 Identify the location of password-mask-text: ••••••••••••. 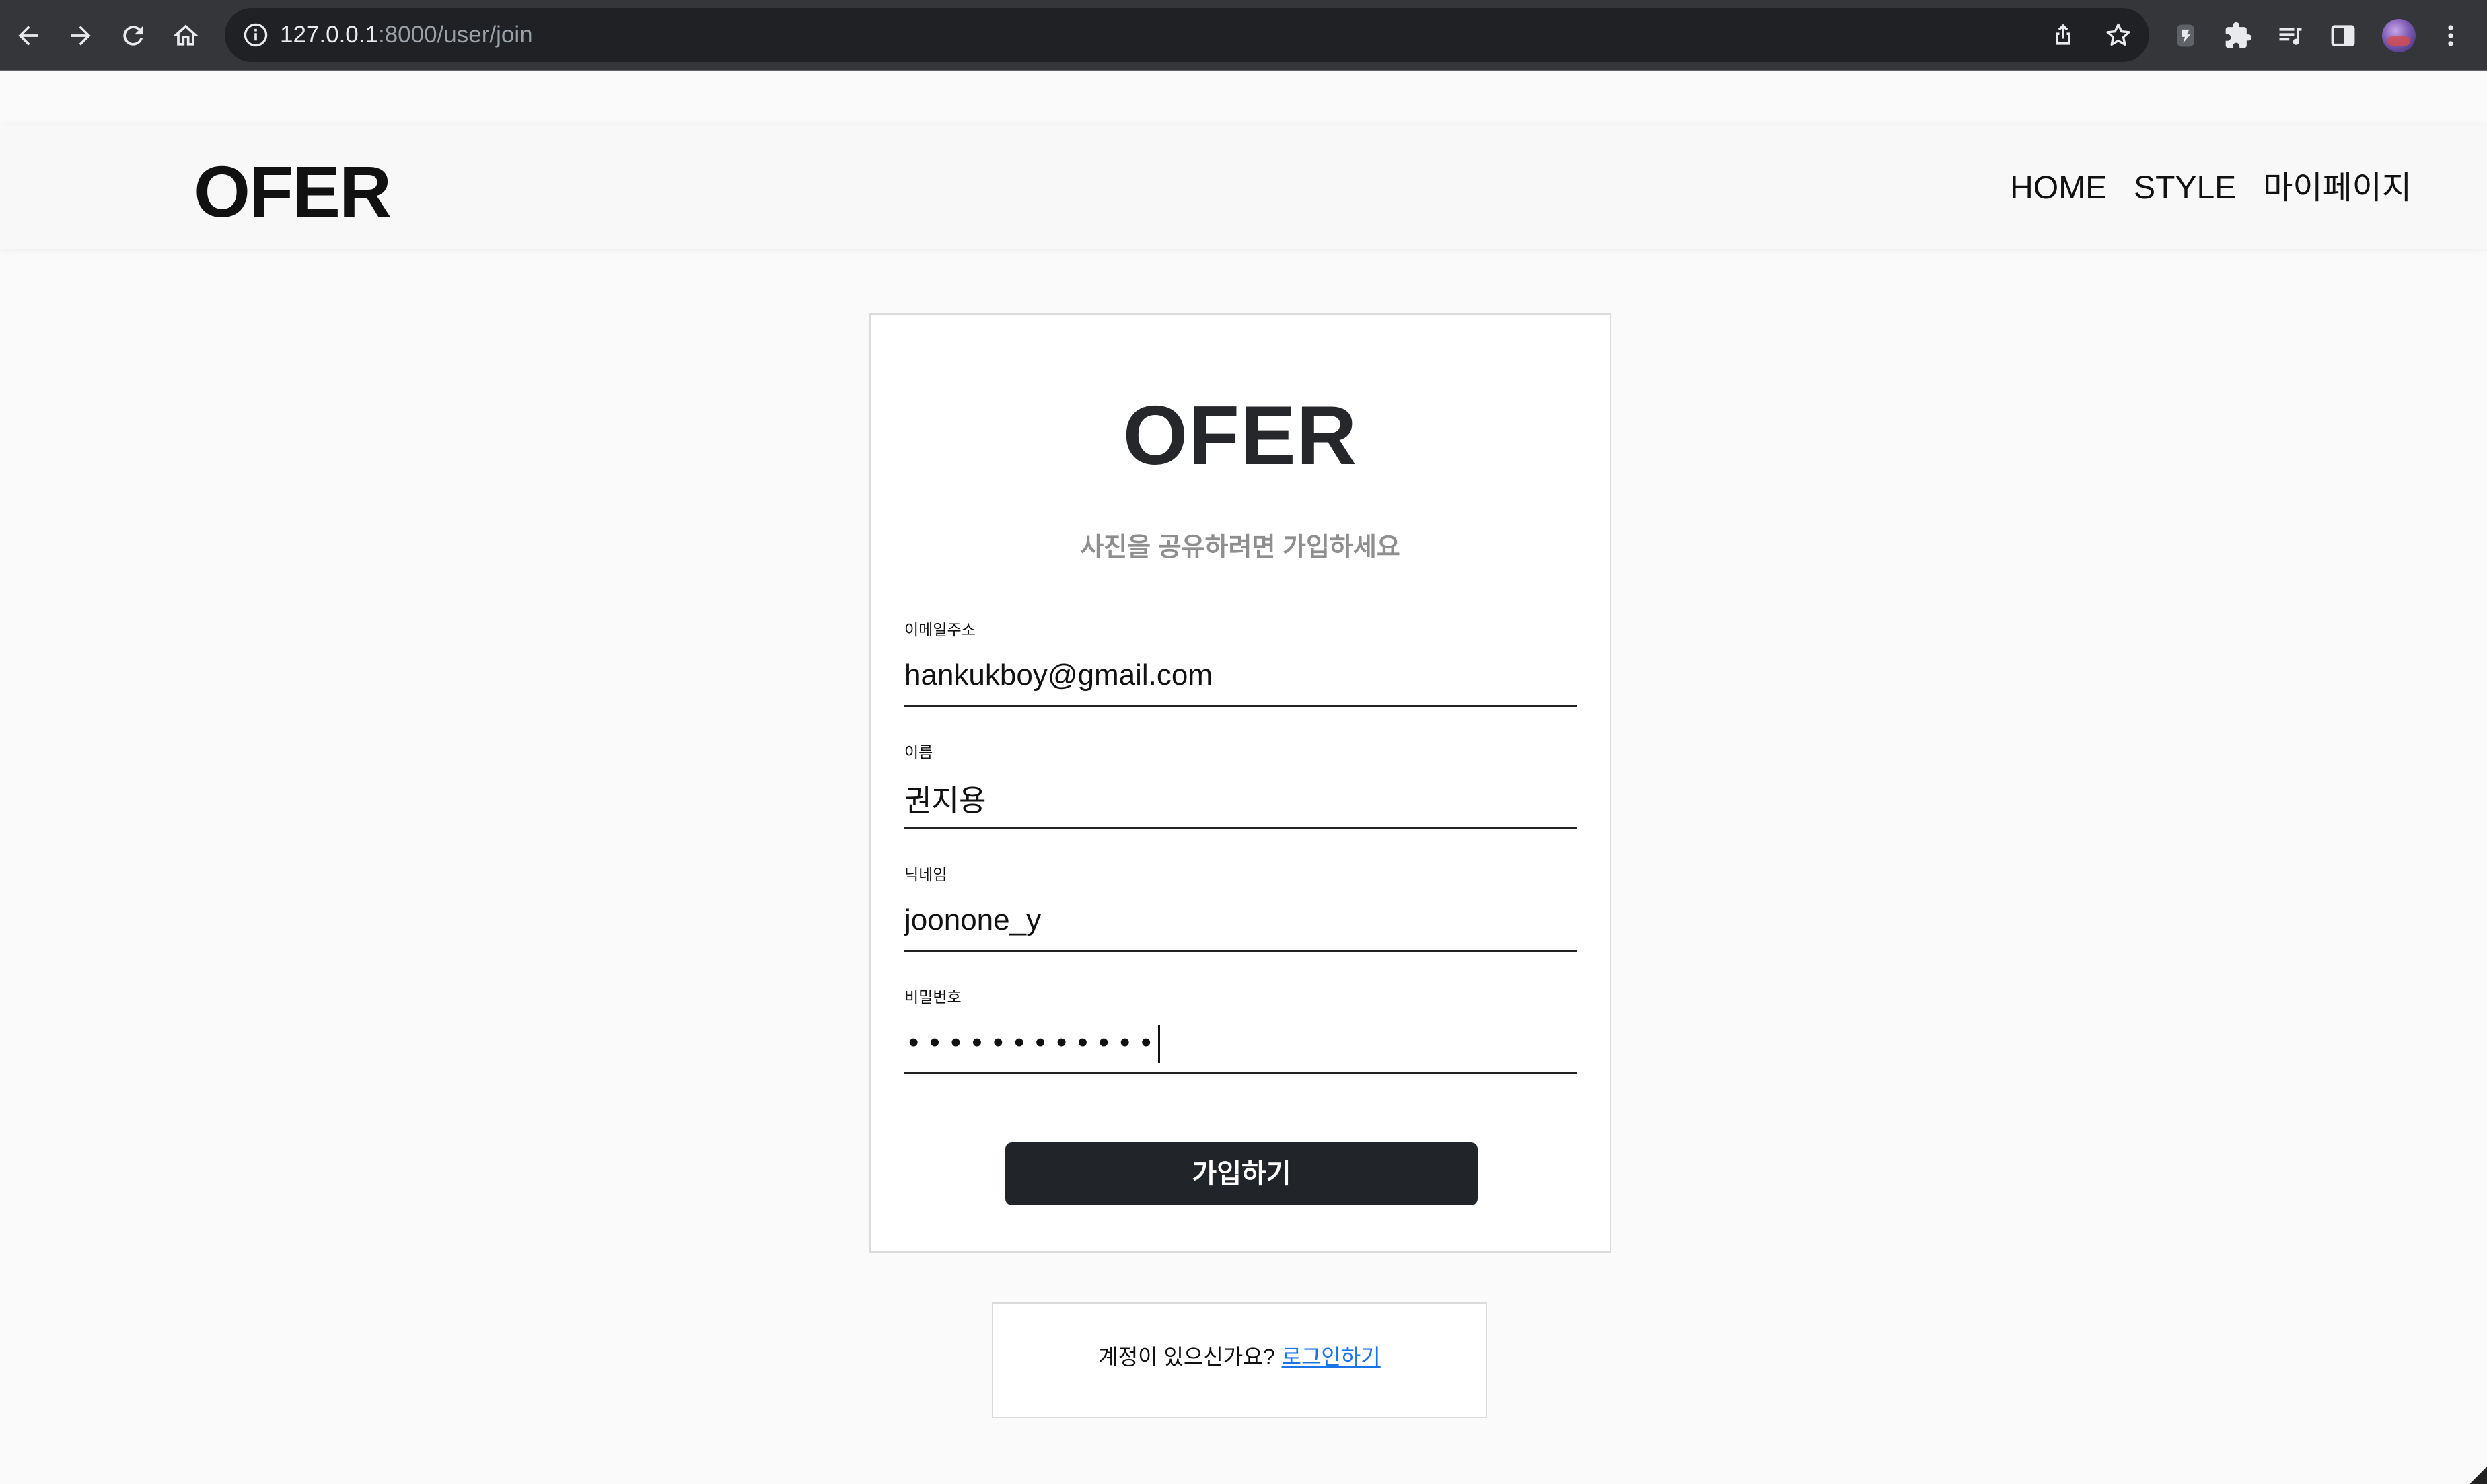
(1035, 1042).